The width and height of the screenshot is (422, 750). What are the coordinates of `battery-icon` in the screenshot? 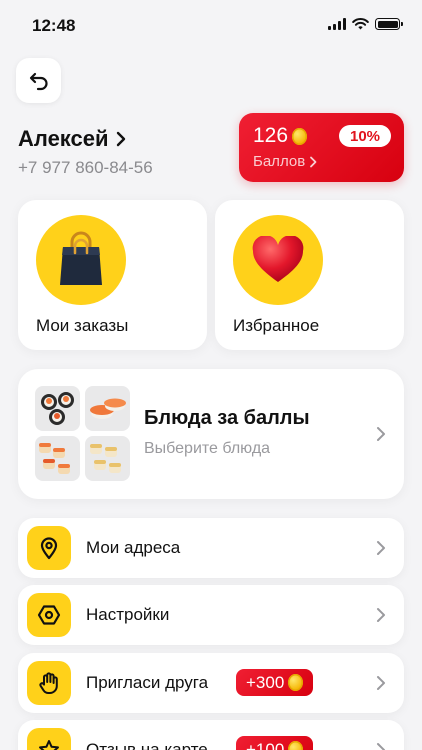 It's located at (389, 24).